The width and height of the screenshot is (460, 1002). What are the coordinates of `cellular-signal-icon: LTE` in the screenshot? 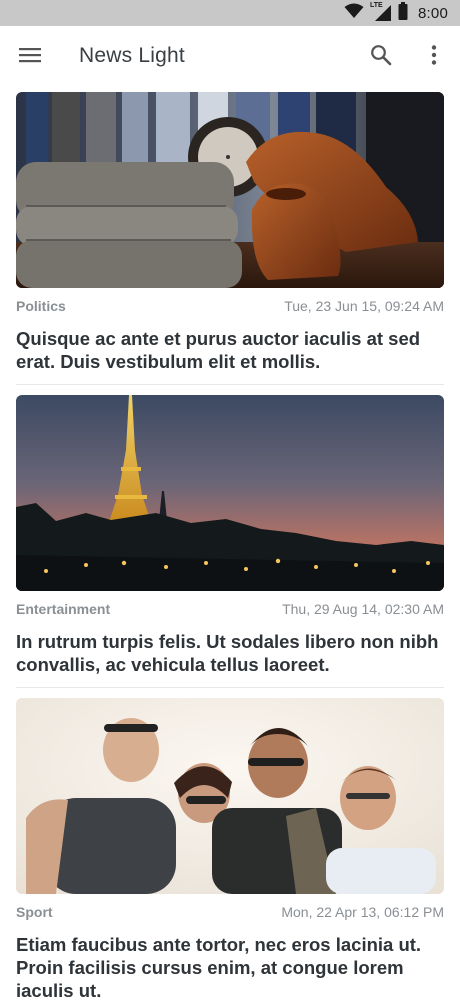 It's located at (381, 12).